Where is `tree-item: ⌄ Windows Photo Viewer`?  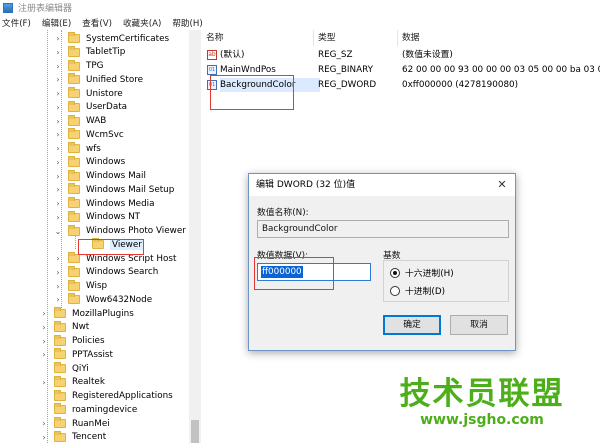
tree-item: ⌄ Windows Photo Viewer is located at coordinates (120, 231).